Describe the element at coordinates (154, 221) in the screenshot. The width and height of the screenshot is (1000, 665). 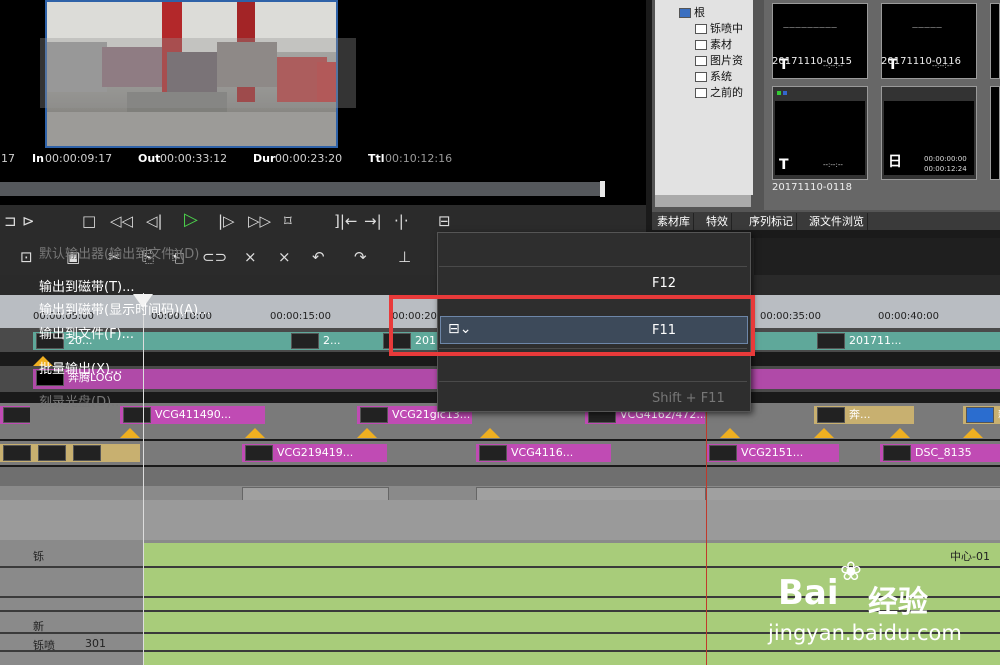
I see `step-back-icon: ◁|` at that location.